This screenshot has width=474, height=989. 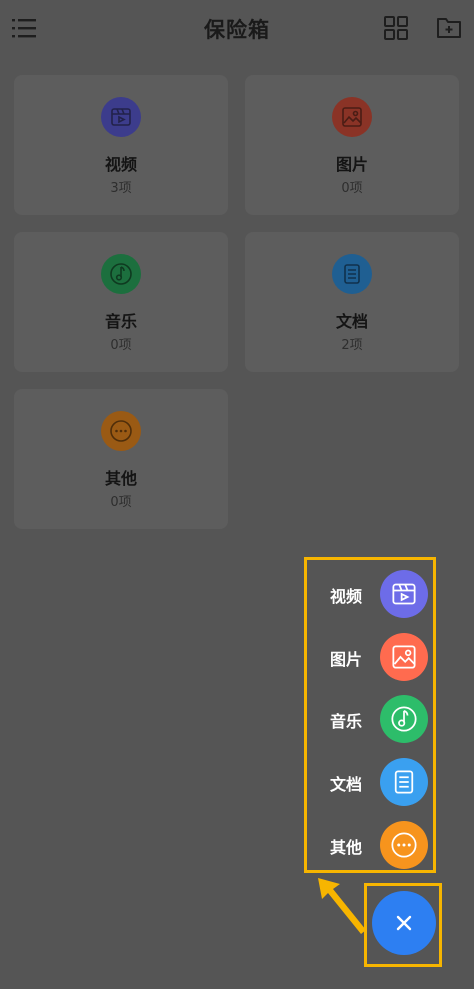 I want to click on fab-item-document: 文档, so click(x=374, y=782).